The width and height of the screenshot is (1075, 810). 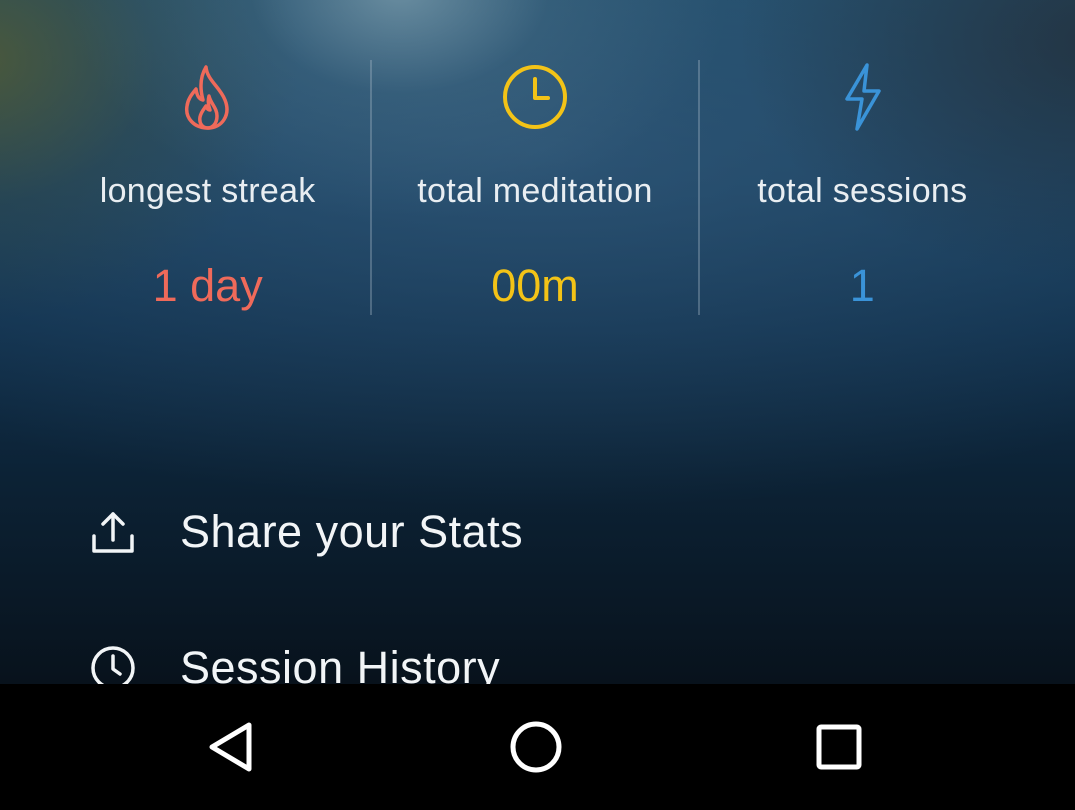 What do you see at coordinates (538, 532) in the screenshot?
I see `share-stats-button: Share your Stats` at bounding box center [538, 532].